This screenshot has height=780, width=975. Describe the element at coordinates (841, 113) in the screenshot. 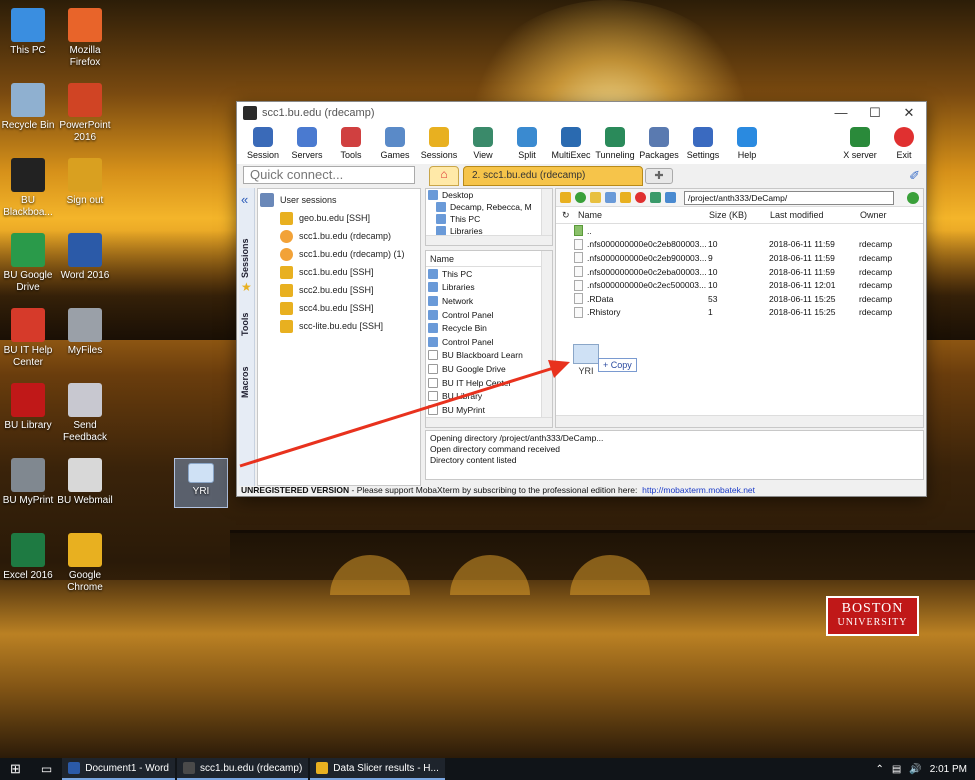

I see `minimize-button: —` at that location.